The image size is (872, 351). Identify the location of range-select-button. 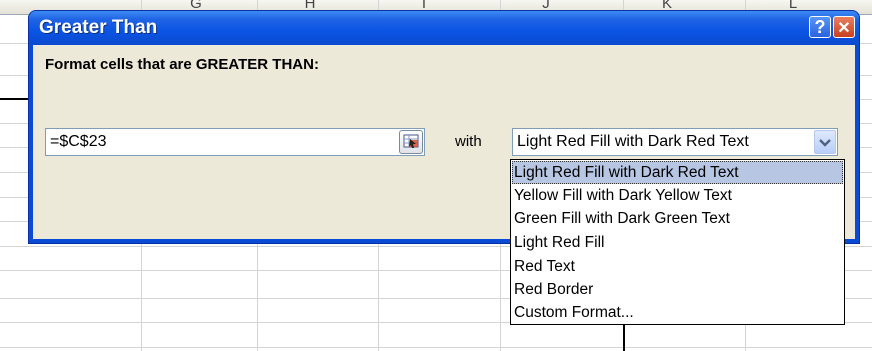
(411, 142).